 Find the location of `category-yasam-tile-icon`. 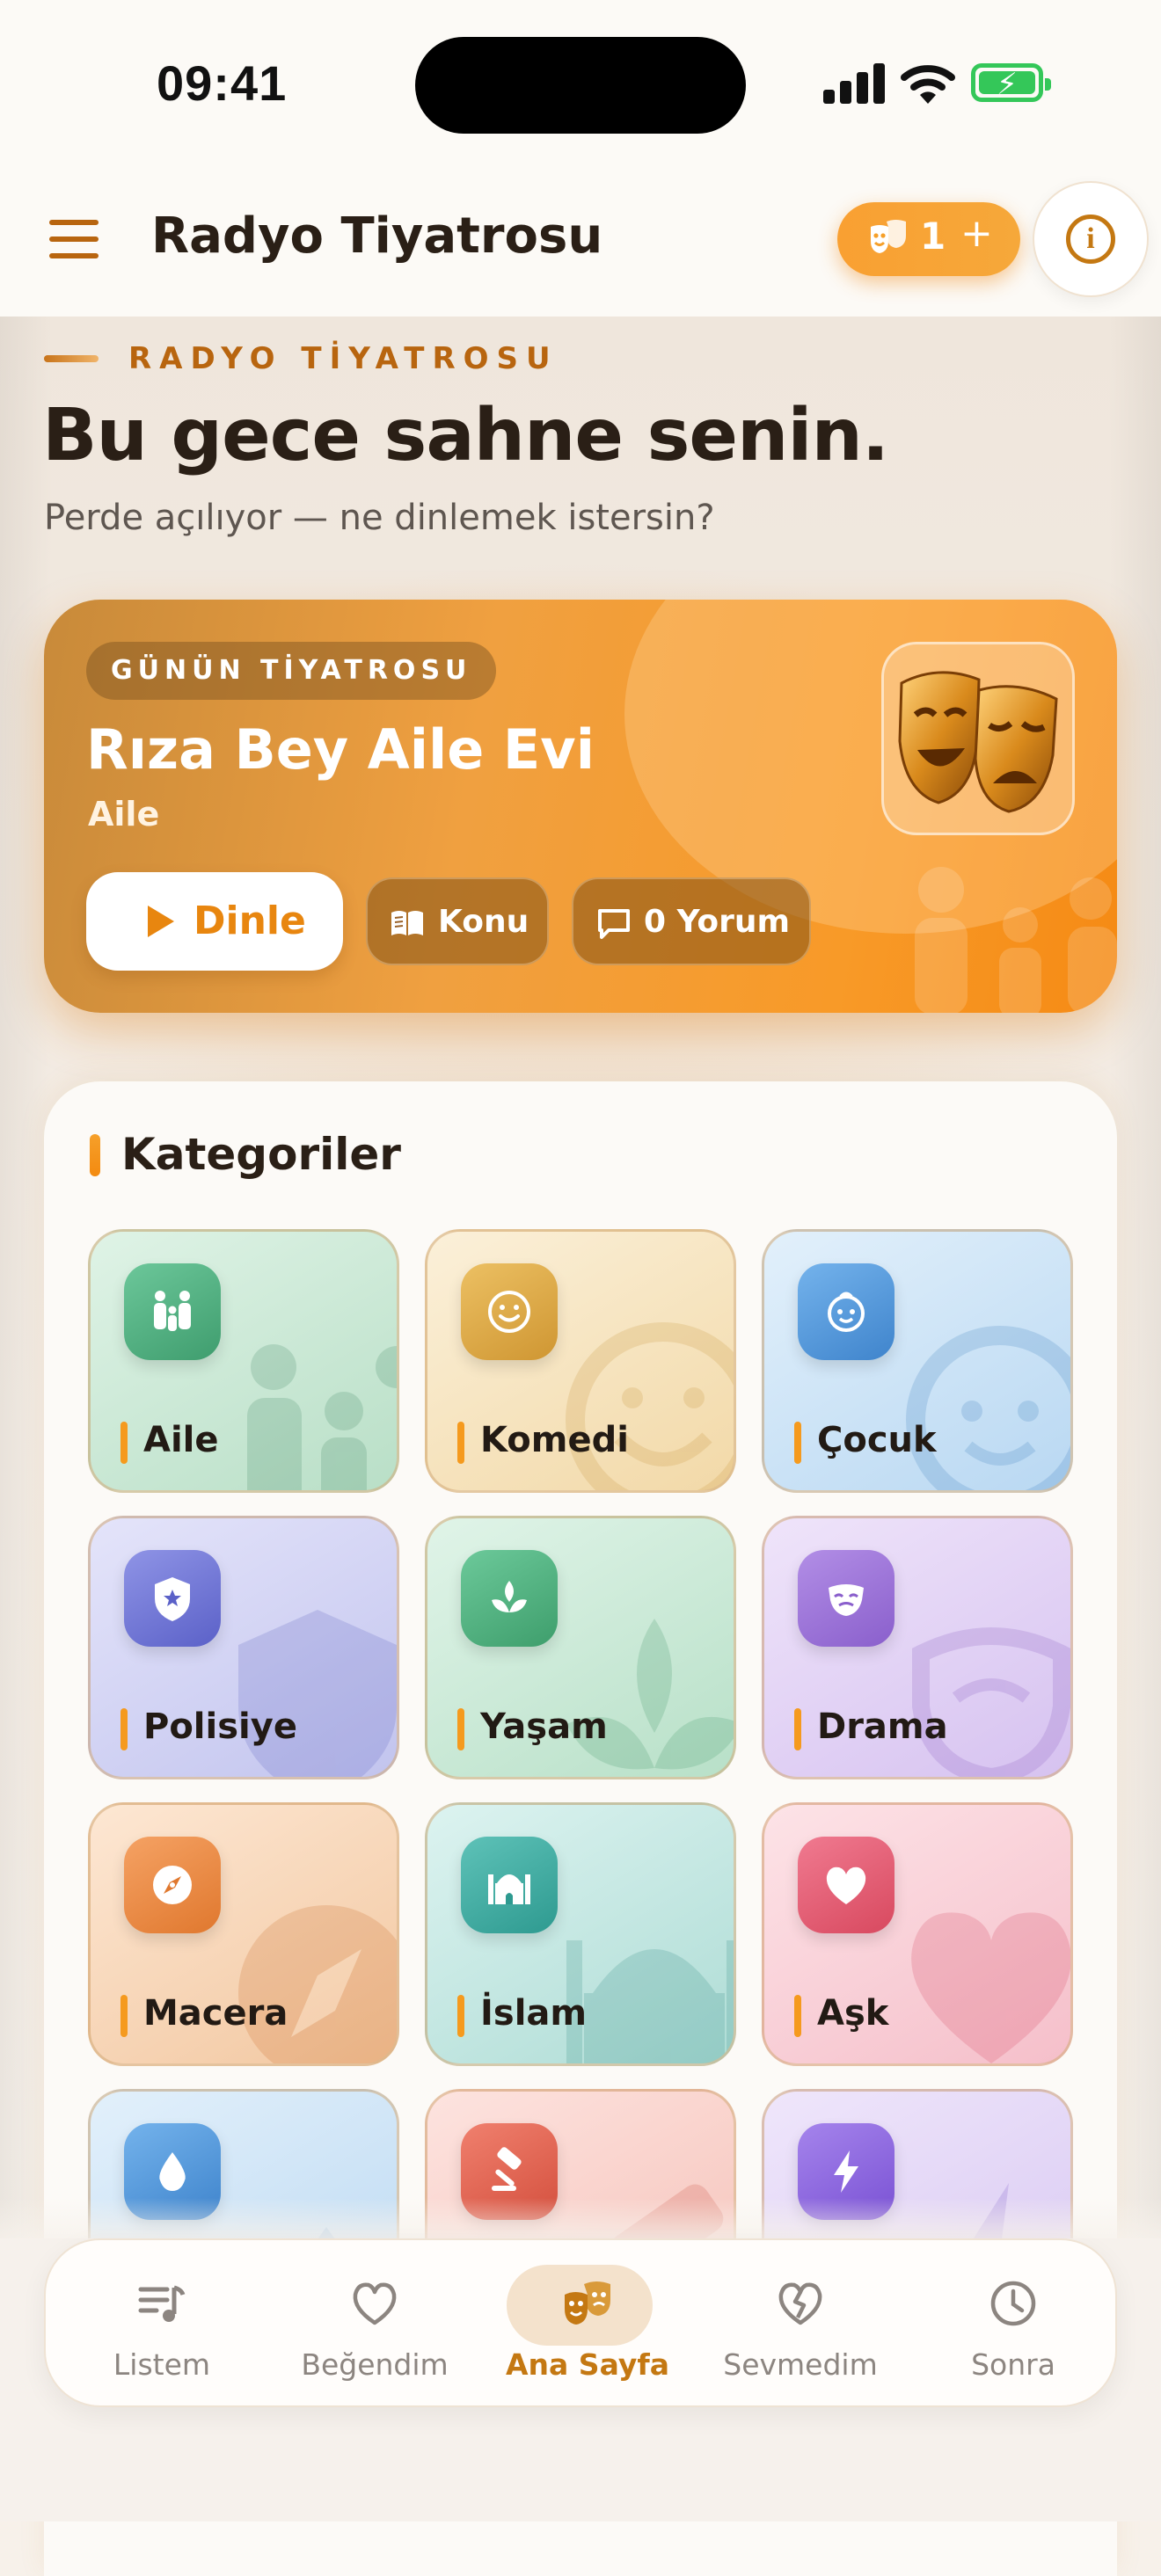

category-yasam-tile-icon is located at coordinates (509, 1598).